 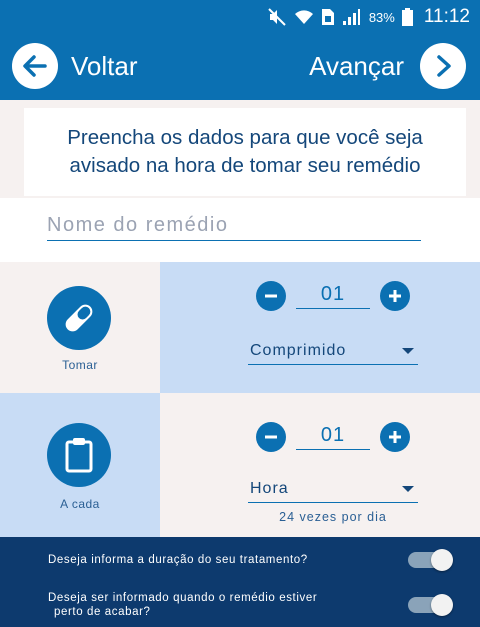 What do you see at coordinates (269, 489) in the screenshot?
I see `interval-unit-value: Hora` at bounding box center [269, 489].